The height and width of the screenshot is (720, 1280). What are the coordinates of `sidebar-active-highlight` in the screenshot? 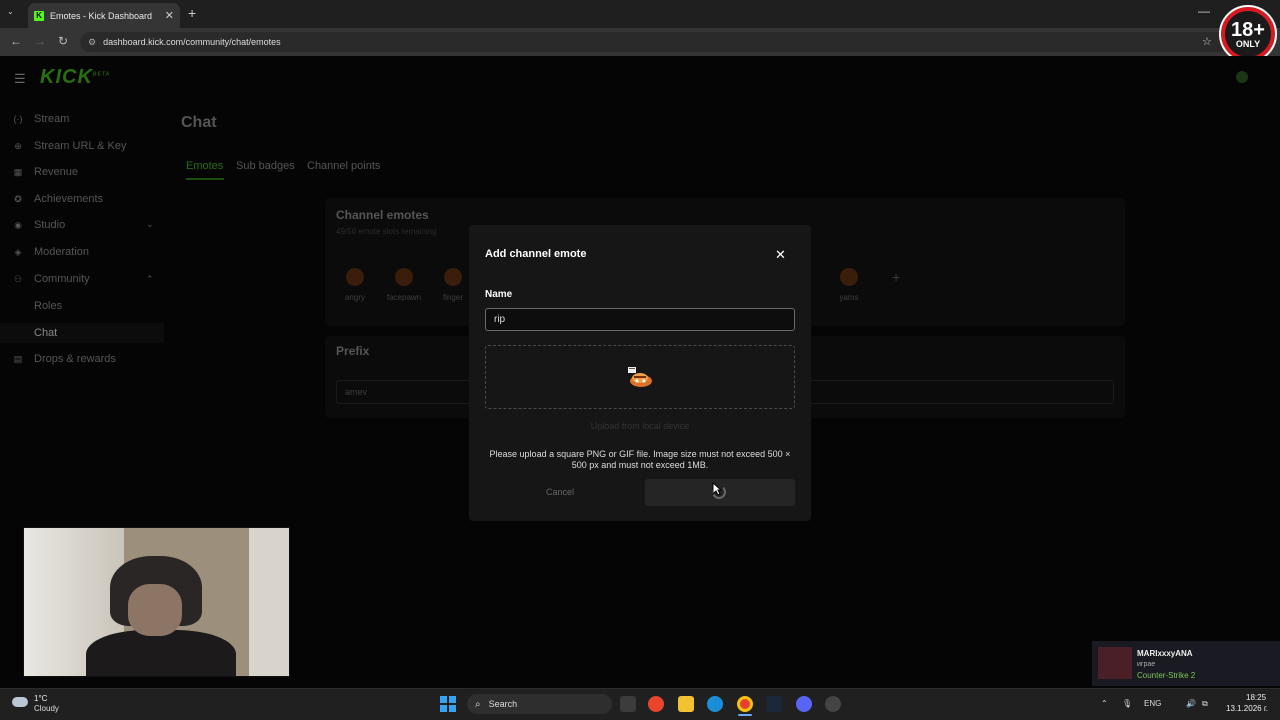 It's located at (82, 333).